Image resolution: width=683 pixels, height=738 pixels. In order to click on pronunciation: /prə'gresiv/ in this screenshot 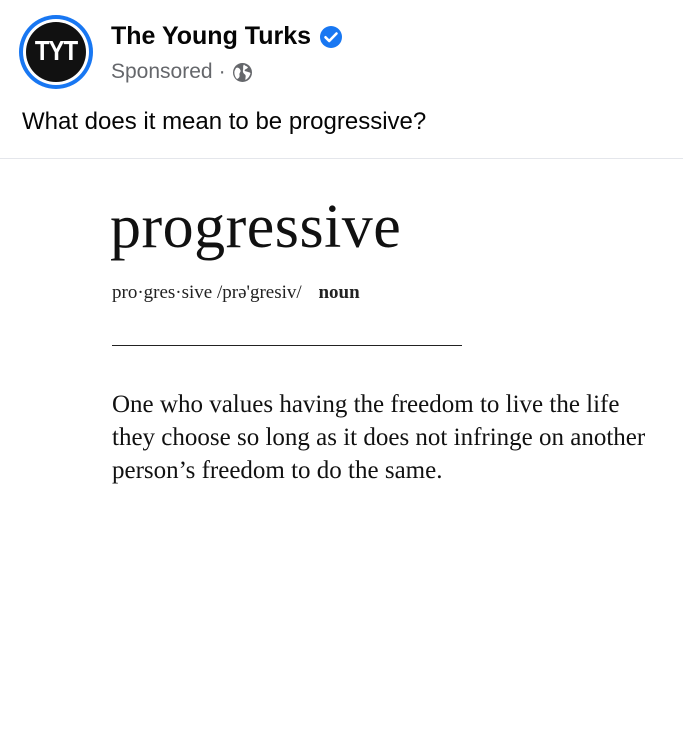, I will do `click(259, 292)`.